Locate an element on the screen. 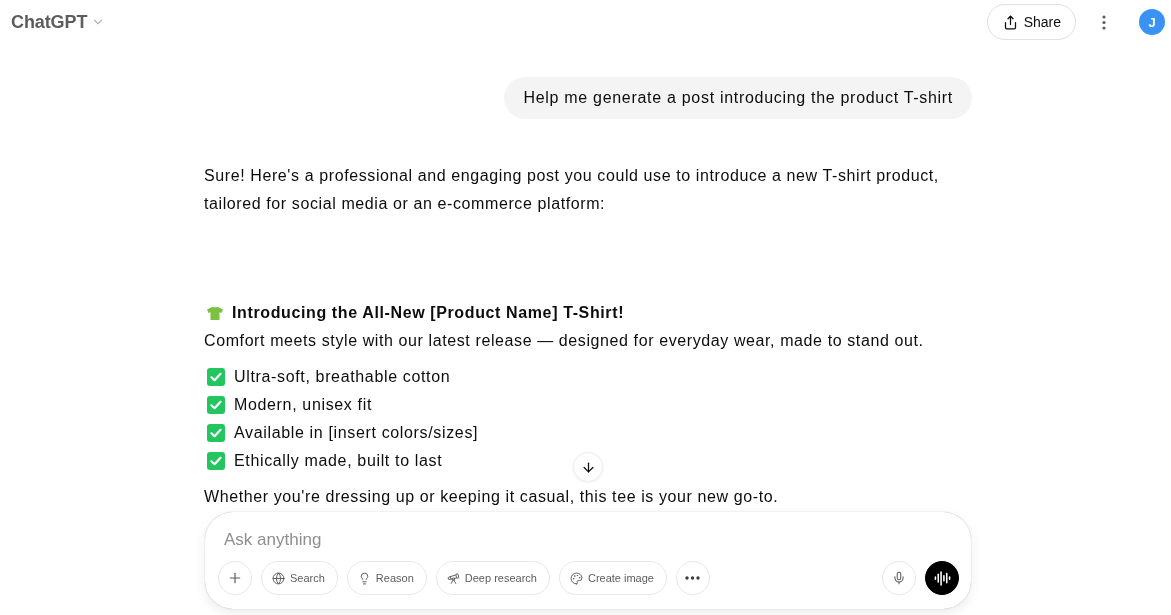 This screenshot has width=1171, height=615. attach-button is located at coordinates (235, 578).